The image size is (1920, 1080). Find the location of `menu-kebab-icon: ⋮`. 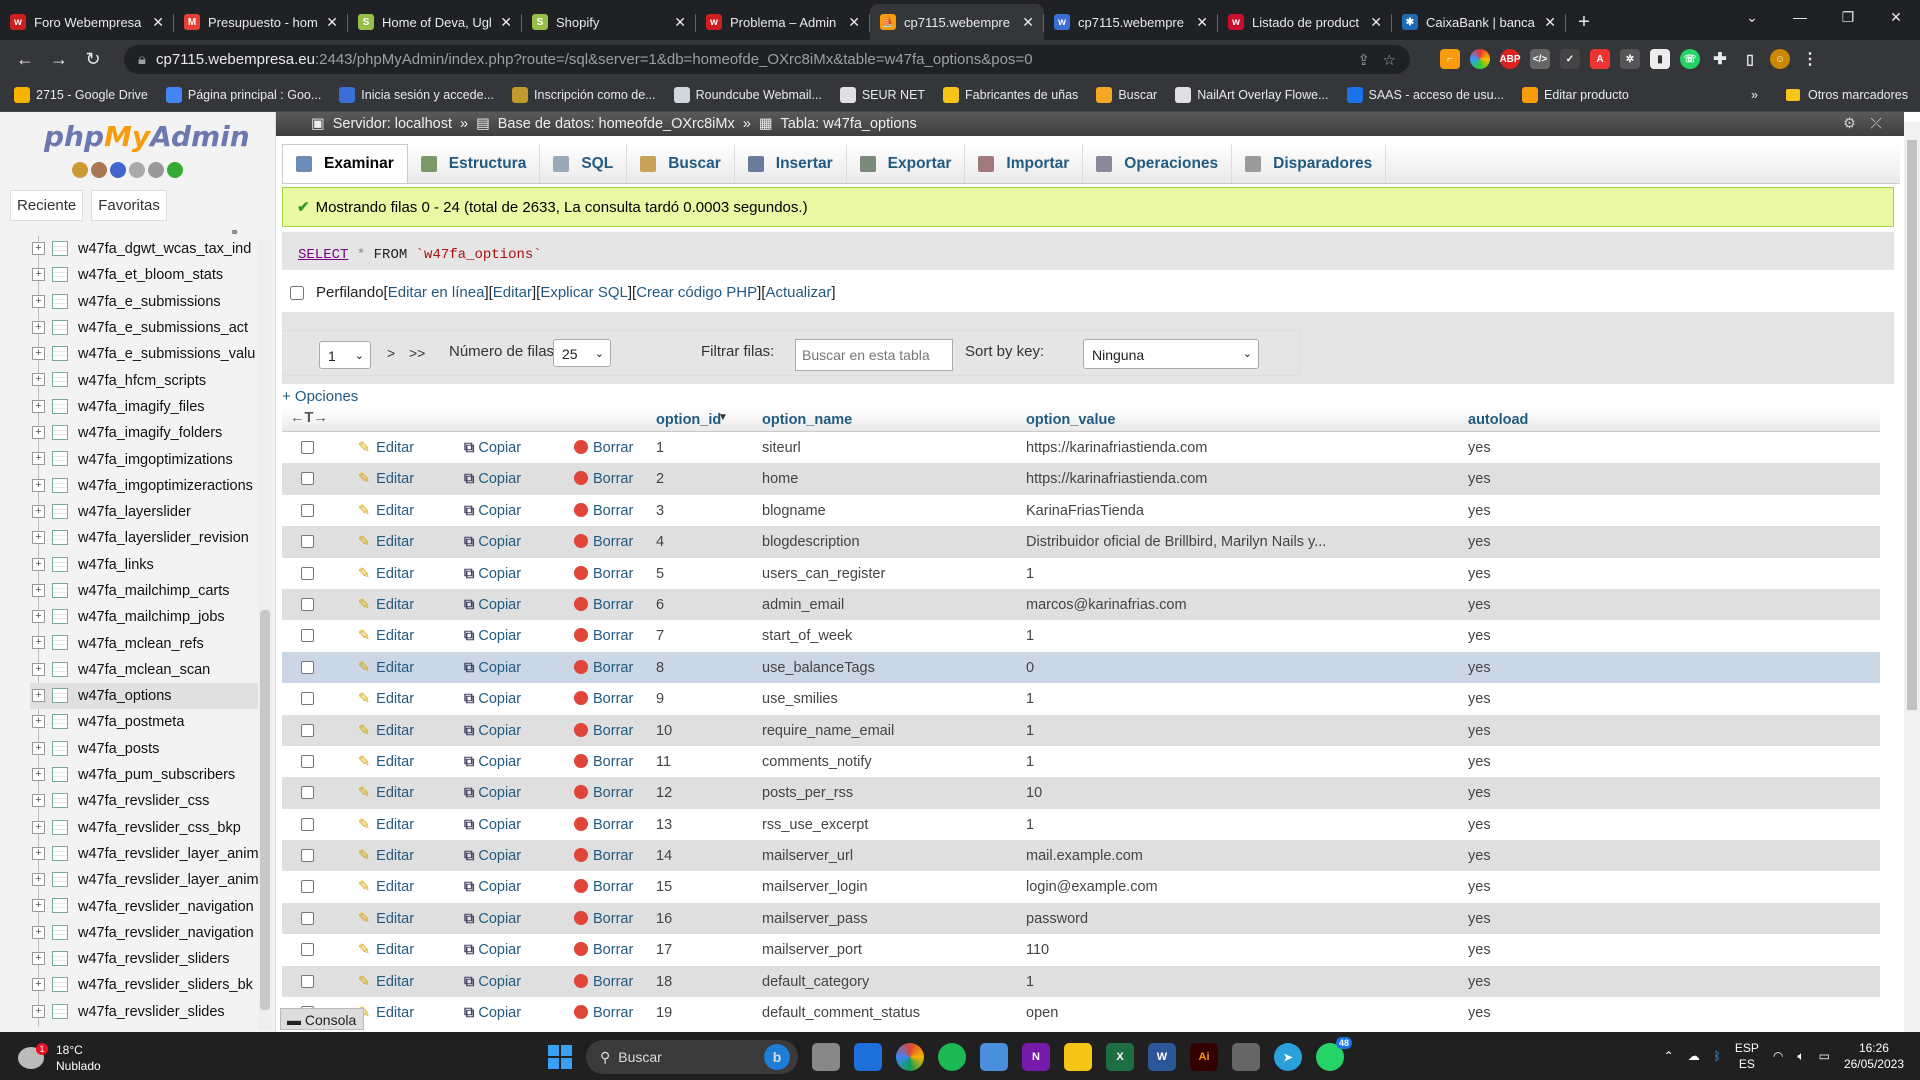

menu-kebab-icon: ⋮ is located at coordinates (1810, 59).